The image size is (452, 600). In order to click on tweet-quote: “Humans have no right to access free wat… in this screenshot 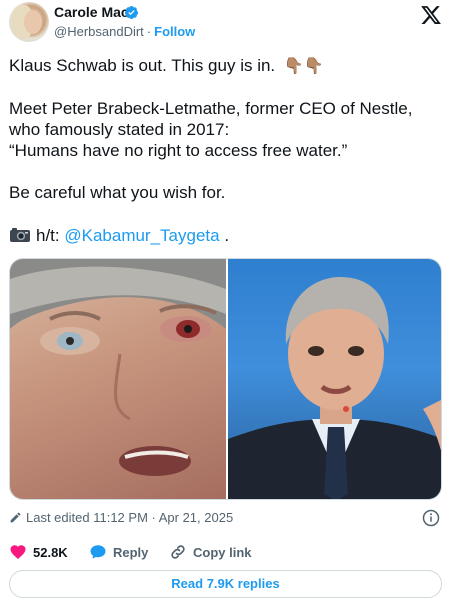, I will do `click(178, 150)`.